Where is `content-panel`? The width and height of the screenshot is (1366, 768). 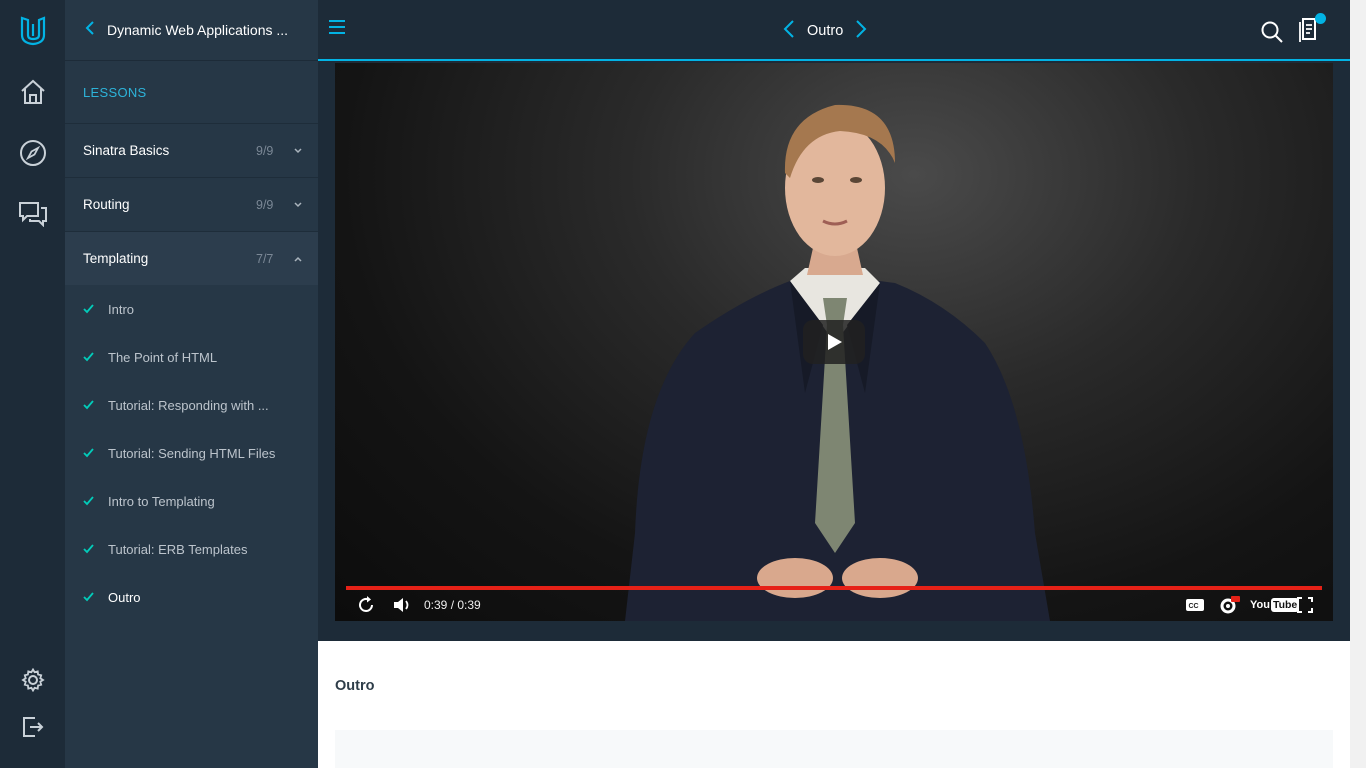
content-panel is located at coordinates (834, 749).